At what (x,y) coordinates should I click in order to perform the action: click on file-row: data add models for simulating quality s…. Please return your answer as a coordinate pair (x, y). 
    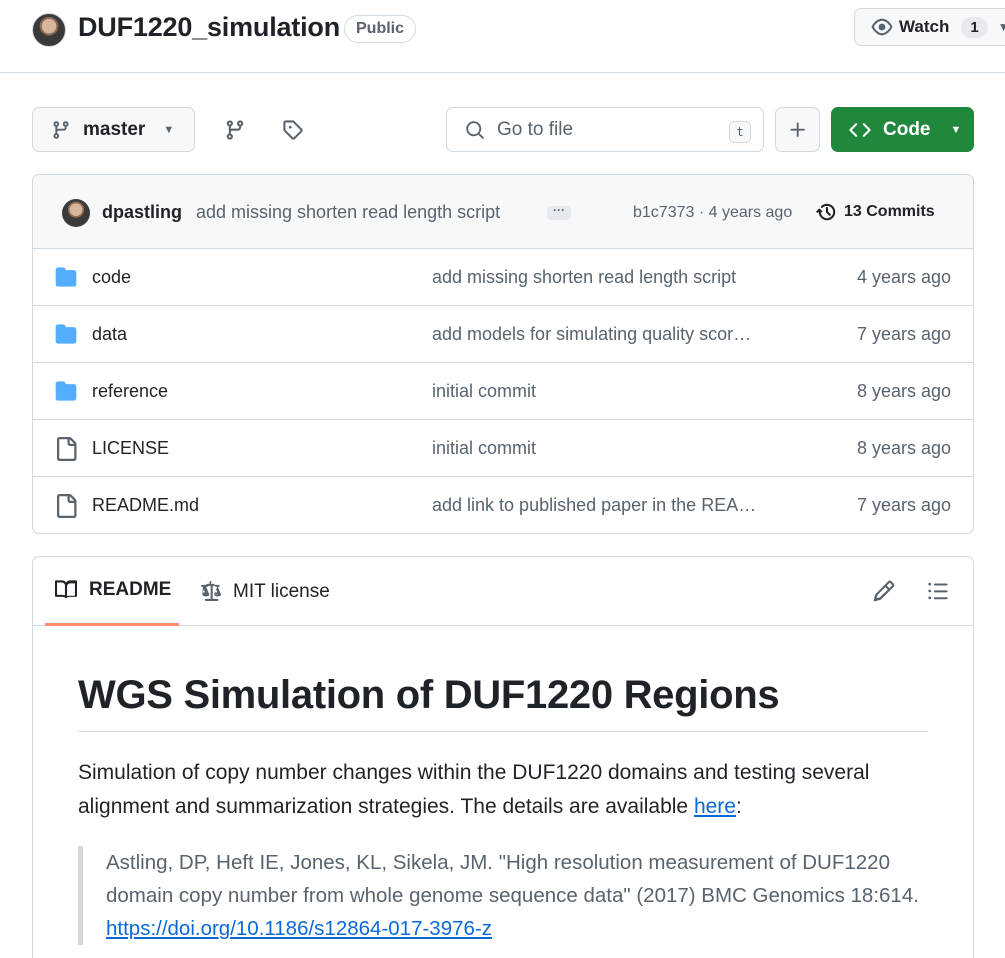
    Looking at the image, I should click on (503, 334).